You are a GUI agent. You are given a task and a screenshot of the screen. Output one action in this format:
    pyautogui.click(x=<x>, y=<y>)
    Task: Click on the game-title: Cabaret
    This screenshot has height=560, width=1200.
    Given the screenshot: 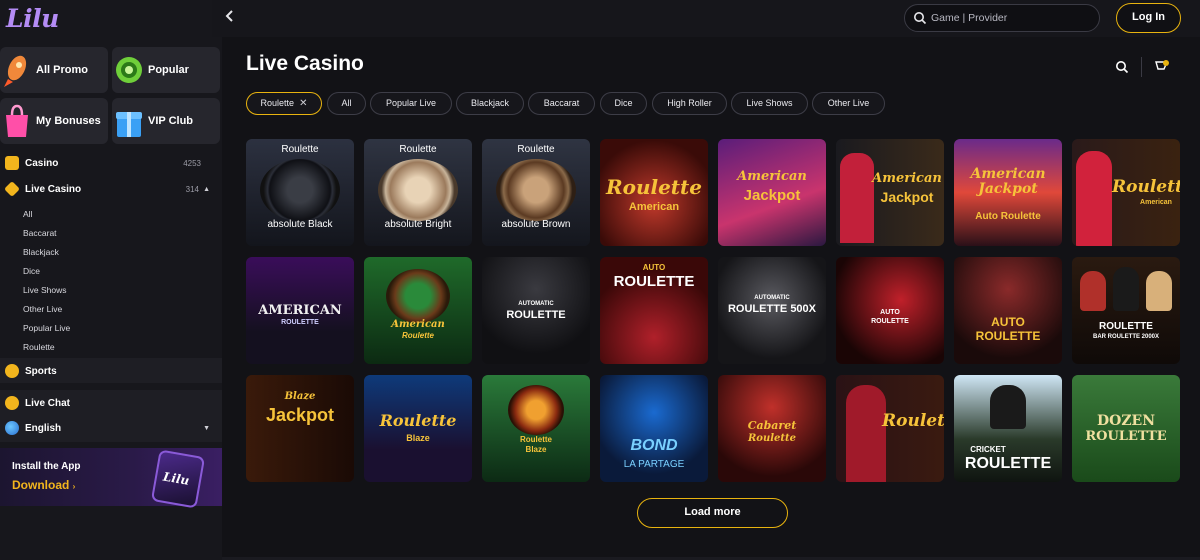 What is the action you would take?
    pyautogui.click(x=772, y=425)
    